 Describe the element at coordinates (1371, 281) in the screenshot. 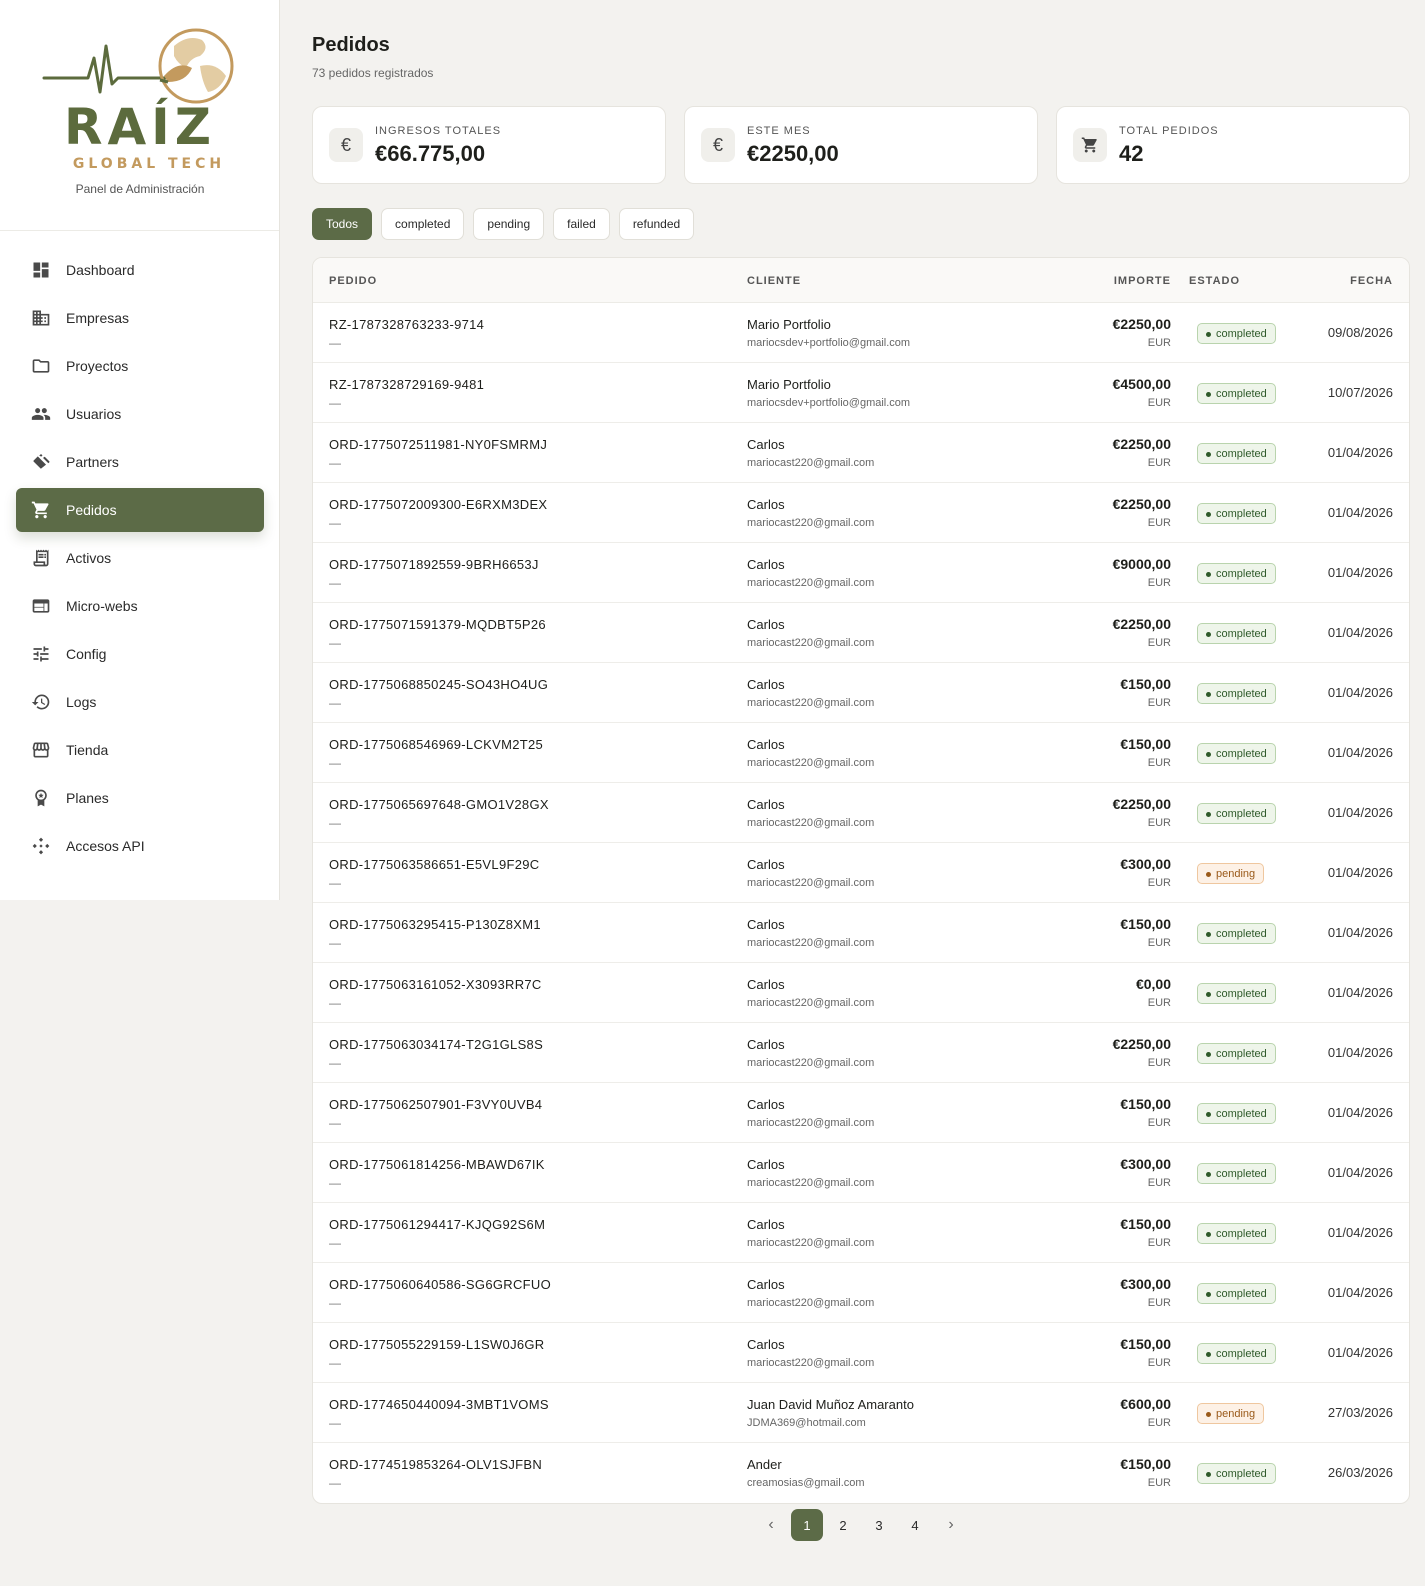

I see `column-header-fecha: FECHA` at that location.